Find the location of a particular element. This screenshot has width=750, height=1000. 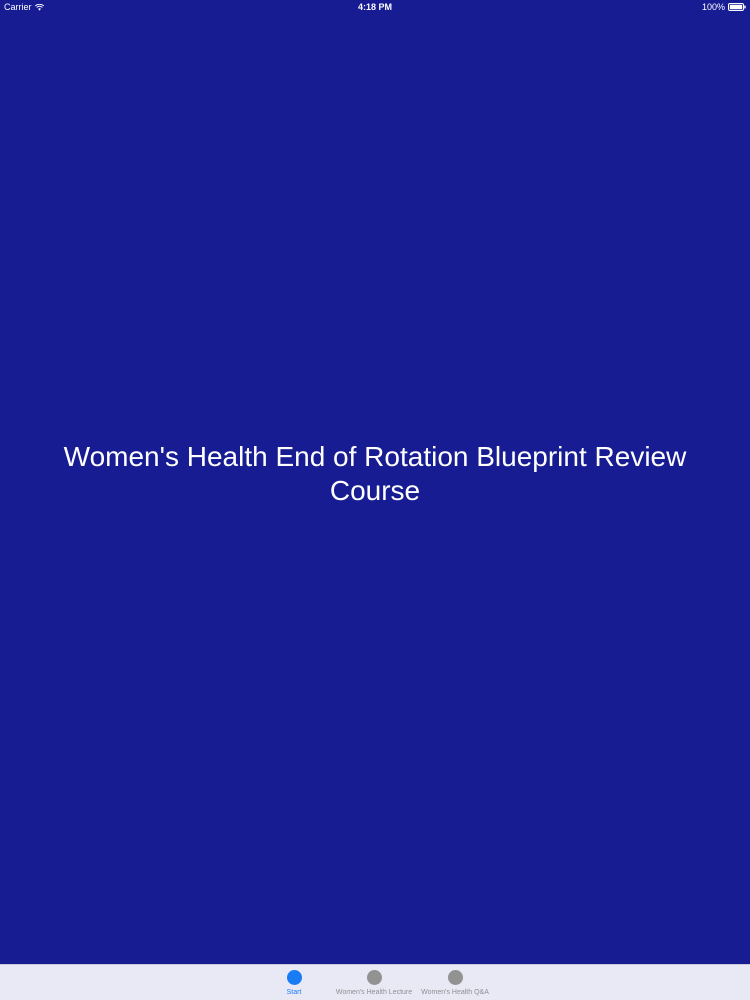

tab-start: Start is located at coordinates (294, 982).